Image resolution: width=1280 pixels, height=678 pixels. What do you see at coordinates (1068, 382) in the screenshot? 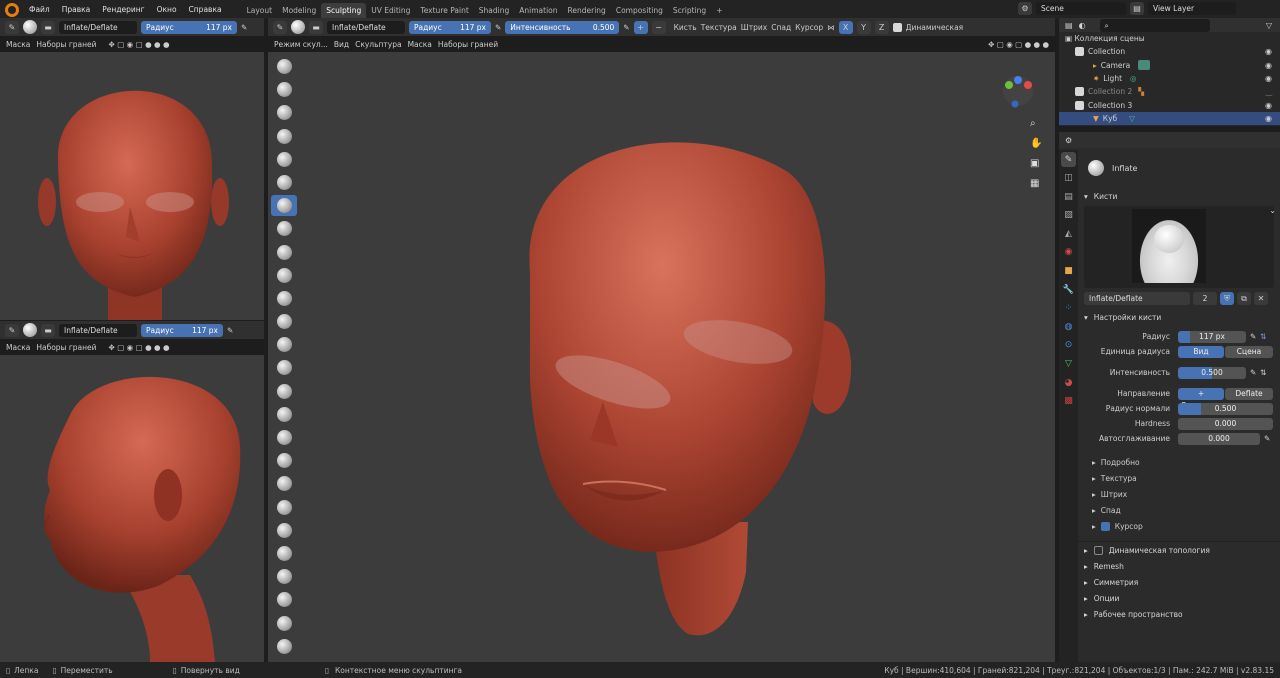
I see `material-tab-icon: ◕` at bounding box center [1068, 382].